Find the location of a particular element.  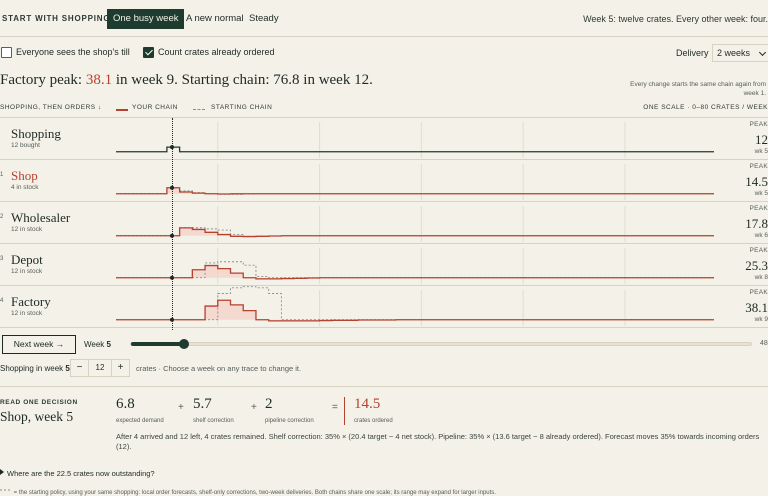

row-plot-depot is located at coordinates (384, 265).